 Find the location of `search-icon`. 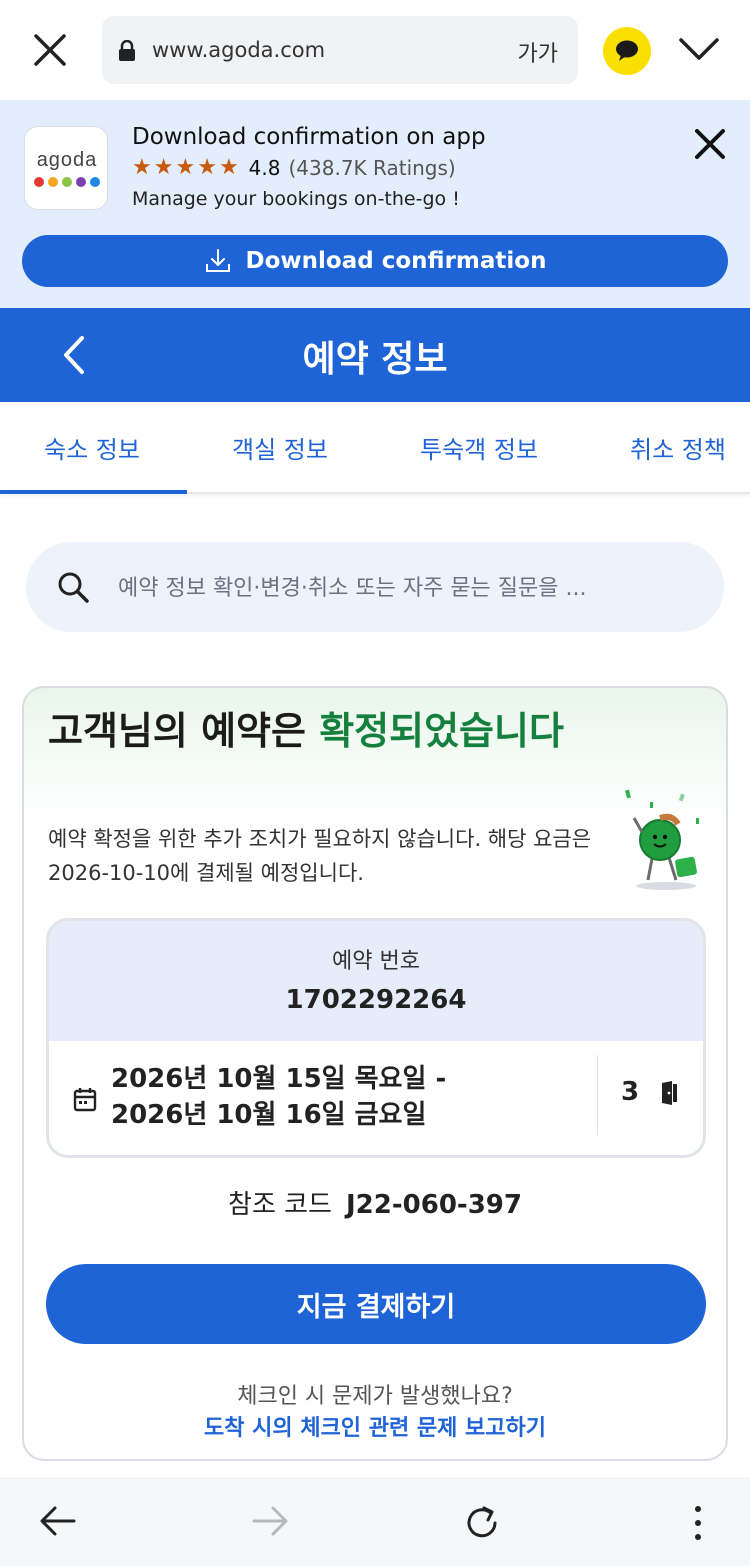

search-icon is located at coordinates (73, 587).